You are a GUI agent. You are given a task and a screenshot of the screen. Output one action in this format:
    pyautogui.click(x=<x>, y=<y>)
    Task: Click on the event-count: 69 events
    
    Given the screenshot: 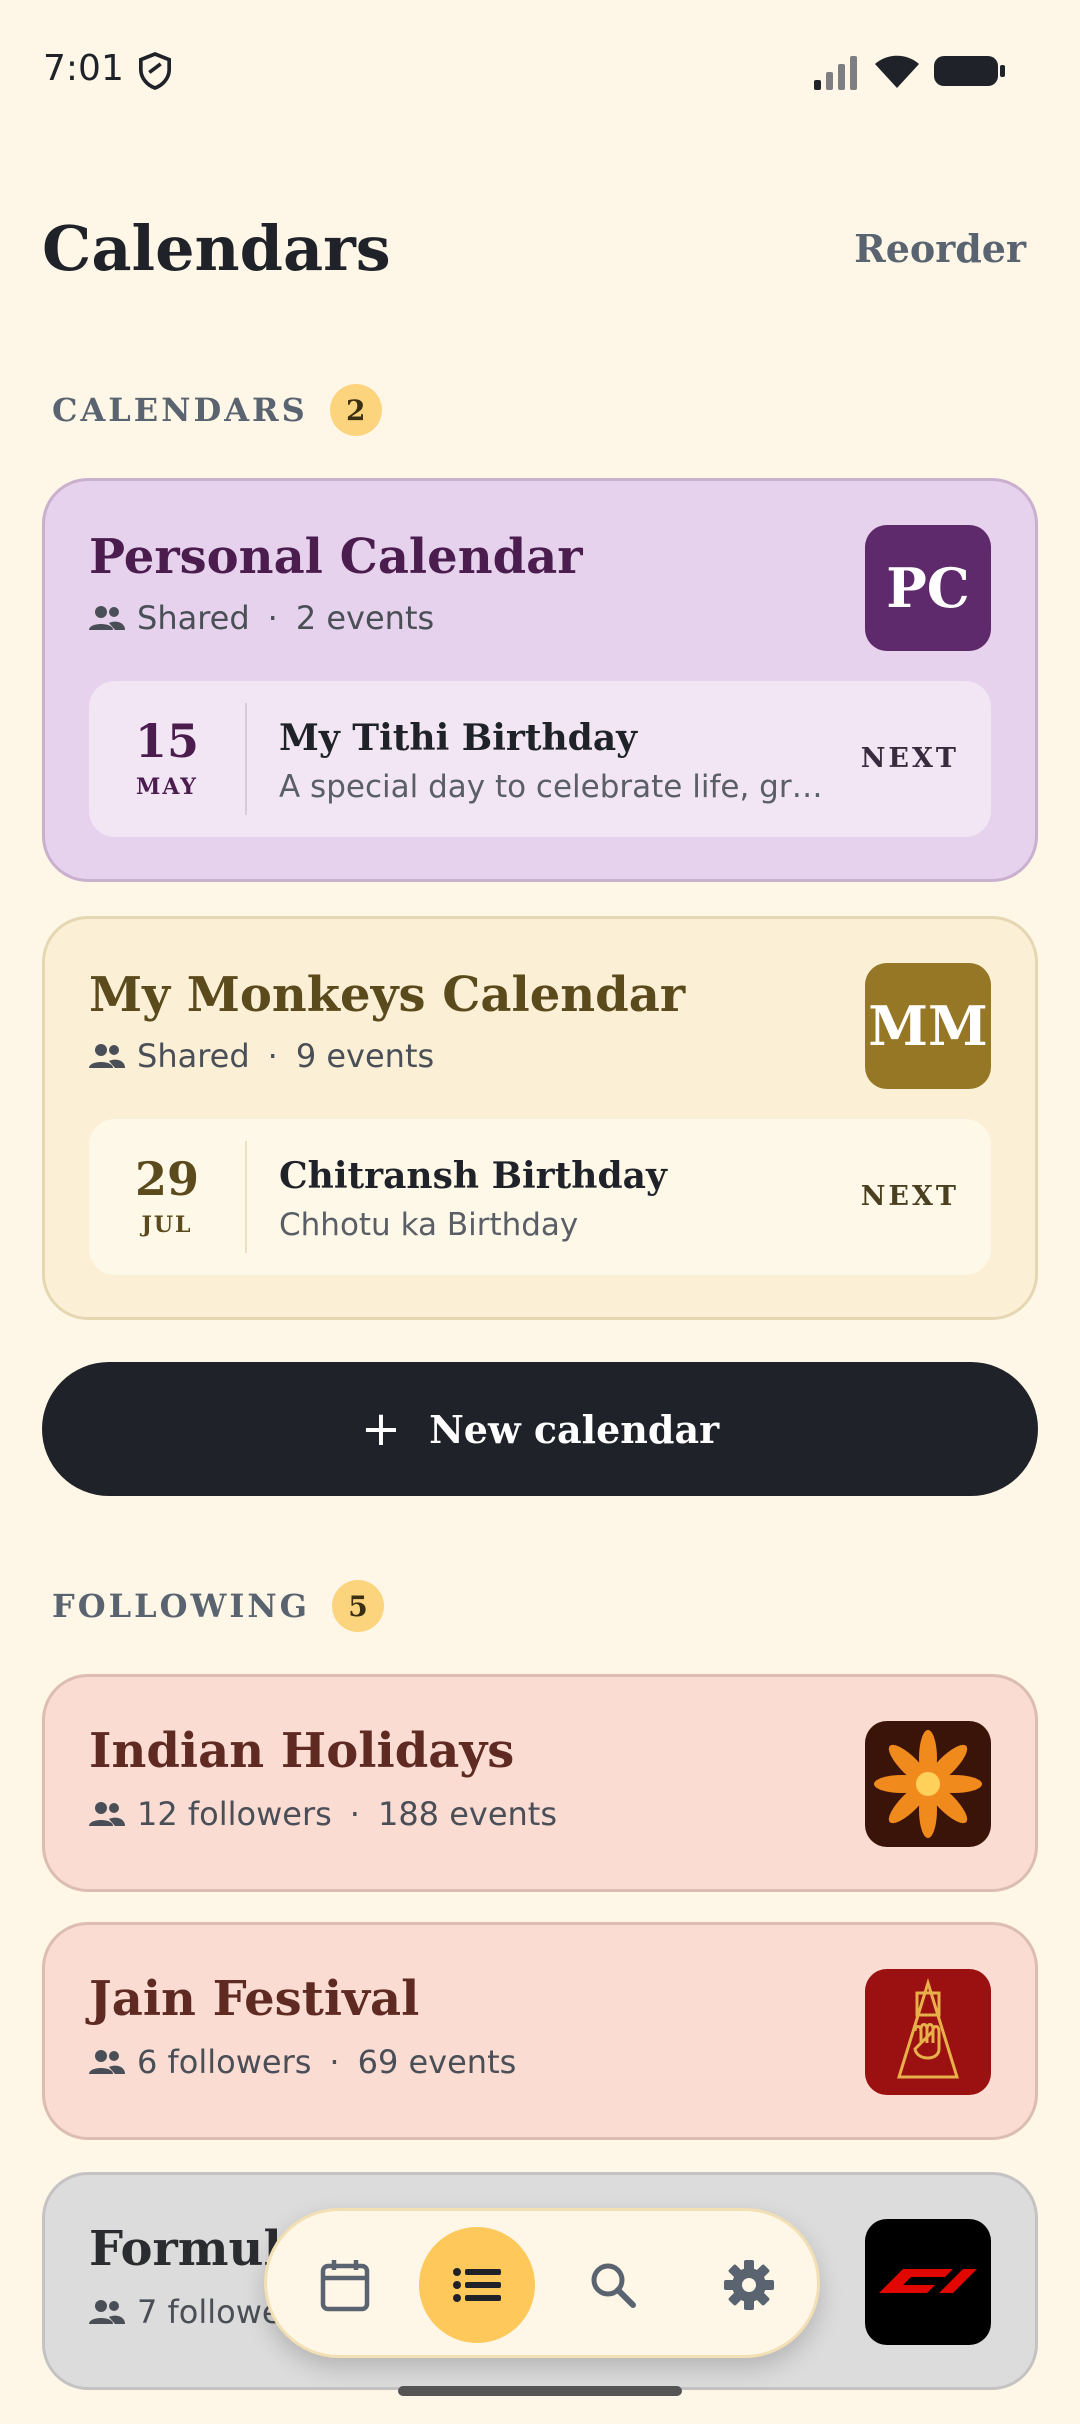 What is the action you would take?
    pyautogui.click(x=437, y=2062)
    